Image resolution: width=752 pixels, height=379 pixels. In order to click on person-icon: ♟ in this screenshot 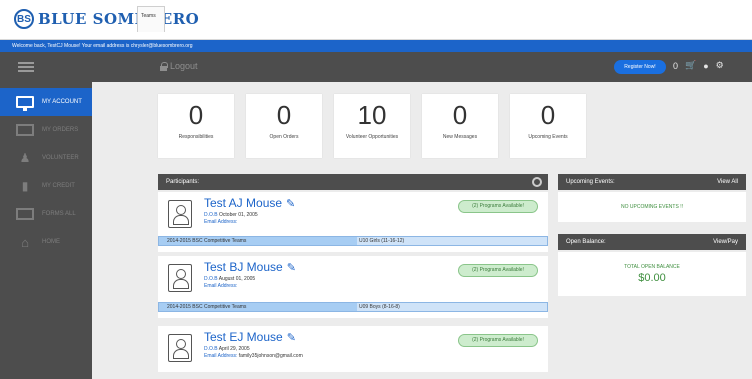, I will do `click(25, 158)`.